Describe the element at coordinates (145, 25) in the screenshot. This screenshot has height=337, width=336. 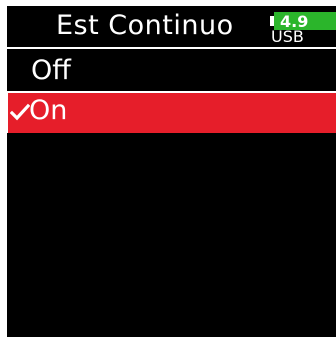
I see `page-title: Est Continuo` at that location.